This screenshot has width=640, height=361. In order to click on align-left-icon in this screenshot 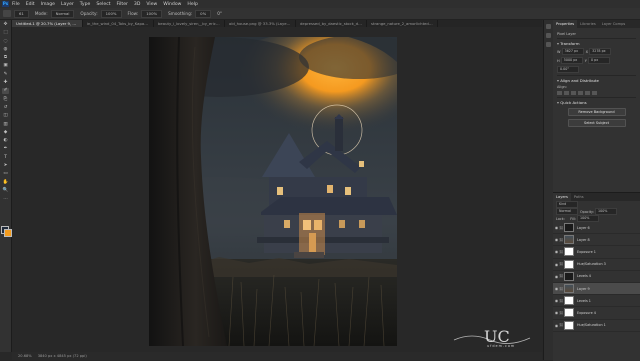, I will do `click(559, 93)`.